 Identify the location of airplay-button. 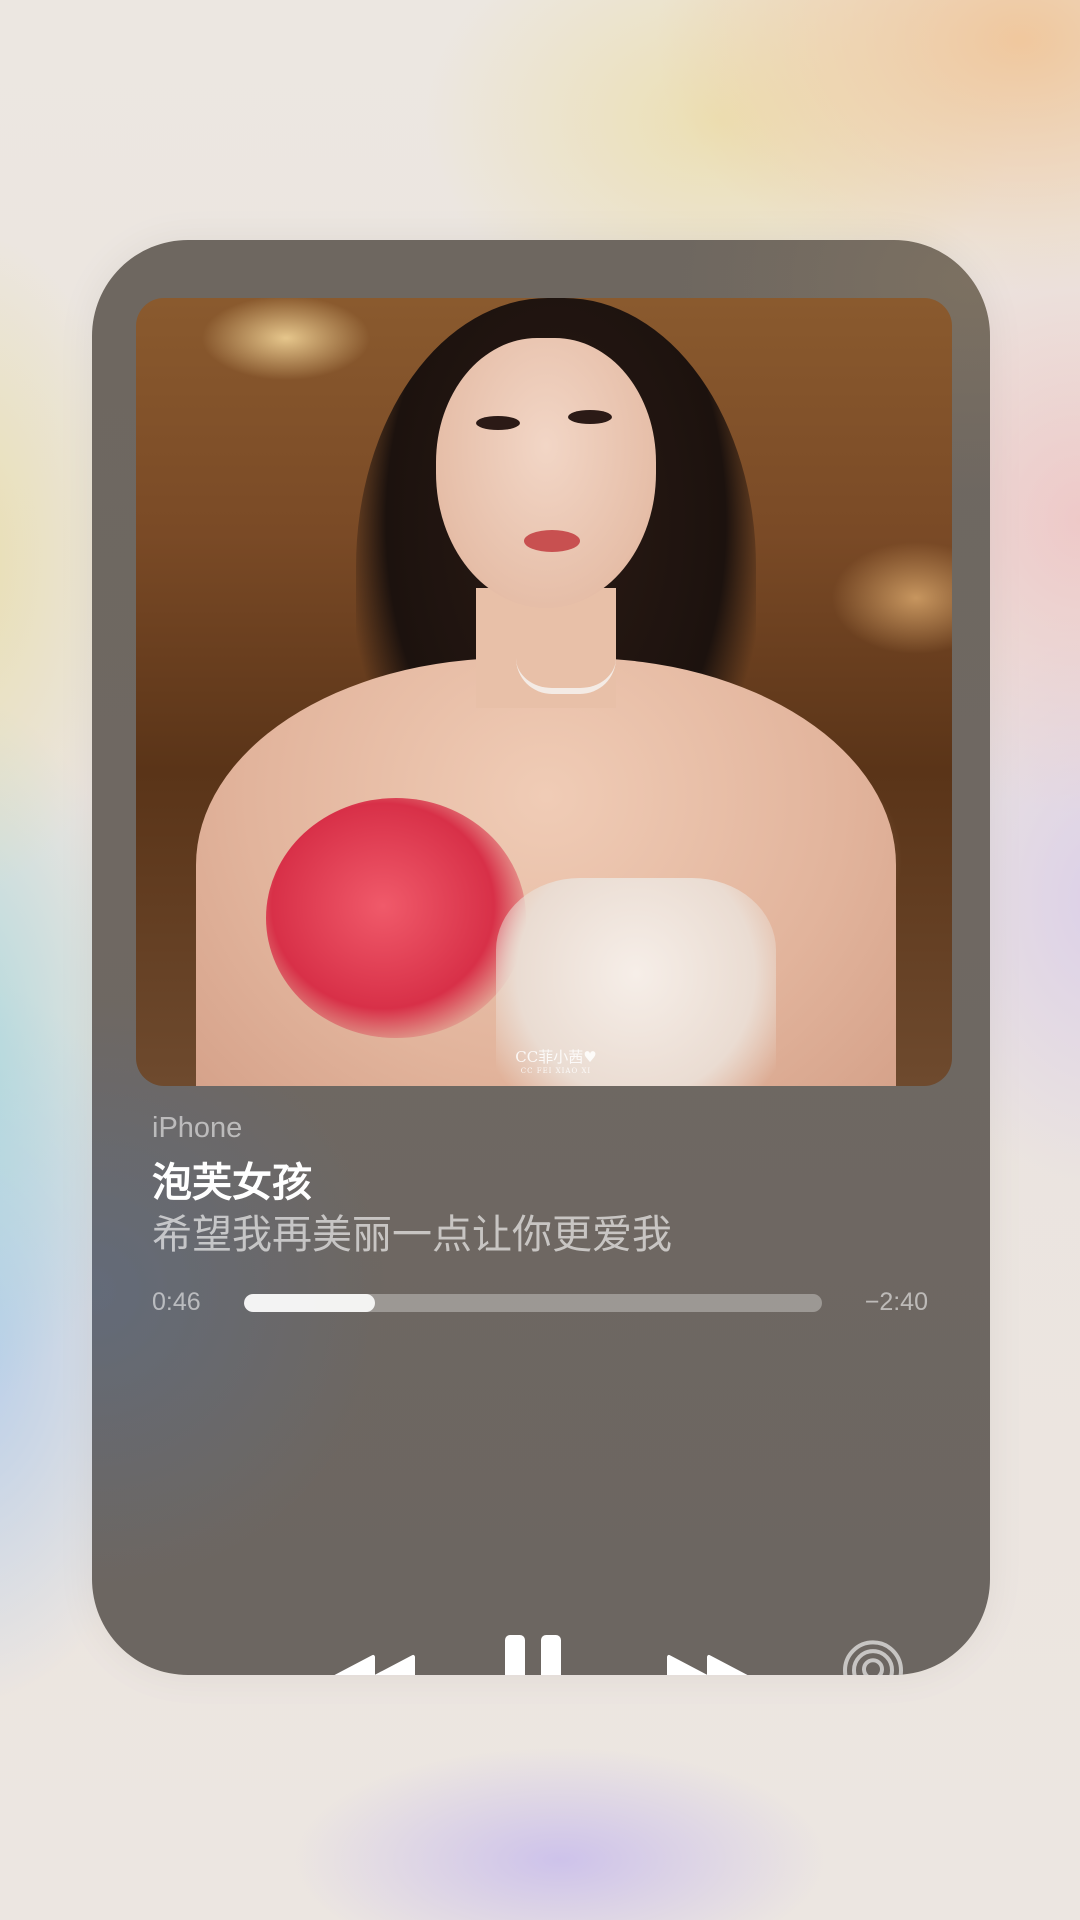
(873, 1656).